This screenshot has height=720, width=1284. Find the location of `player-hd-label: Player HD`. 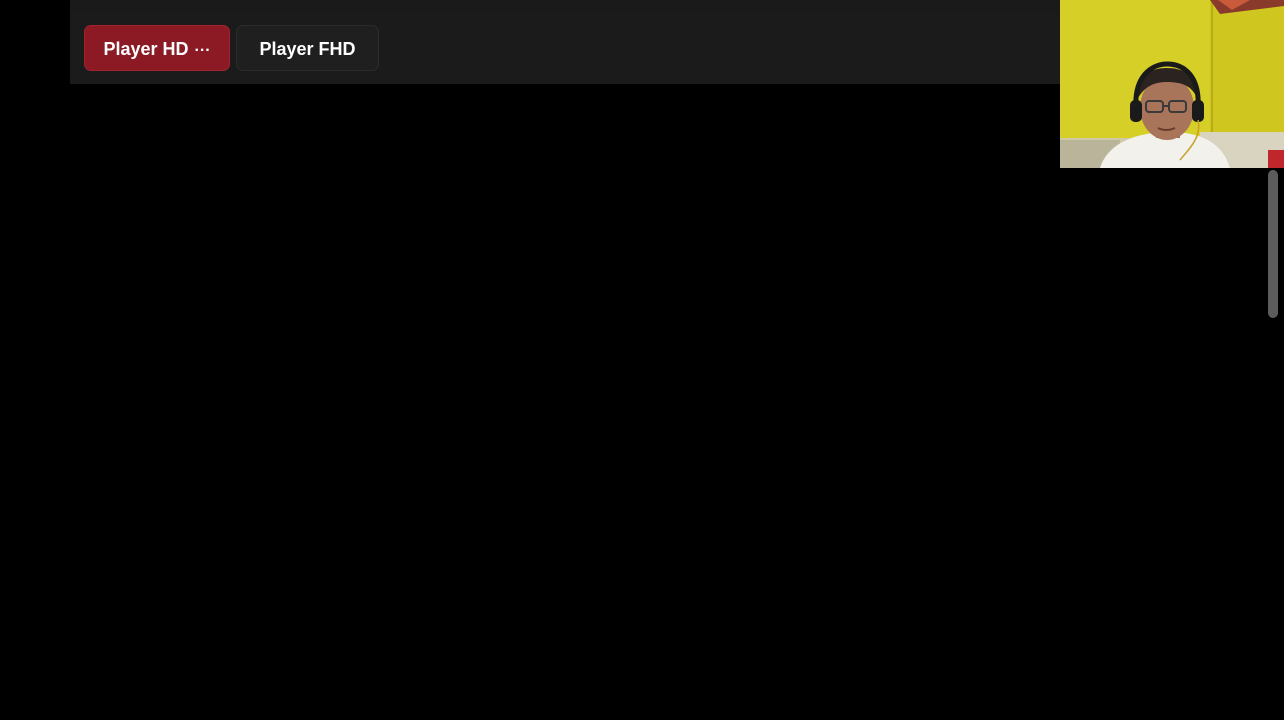

player-hd-label: Player HD is located at coordinates (146, 49).